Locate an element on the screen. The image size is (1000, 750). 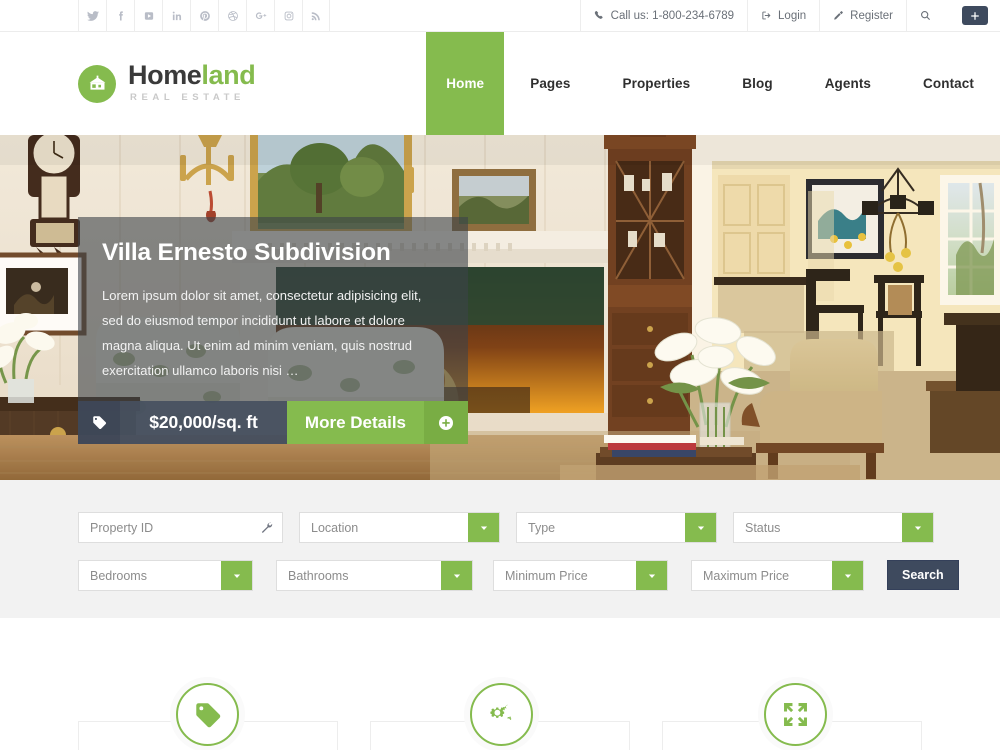
hero-price: $20,000/sq. ft is located at coordinates (203, 422).